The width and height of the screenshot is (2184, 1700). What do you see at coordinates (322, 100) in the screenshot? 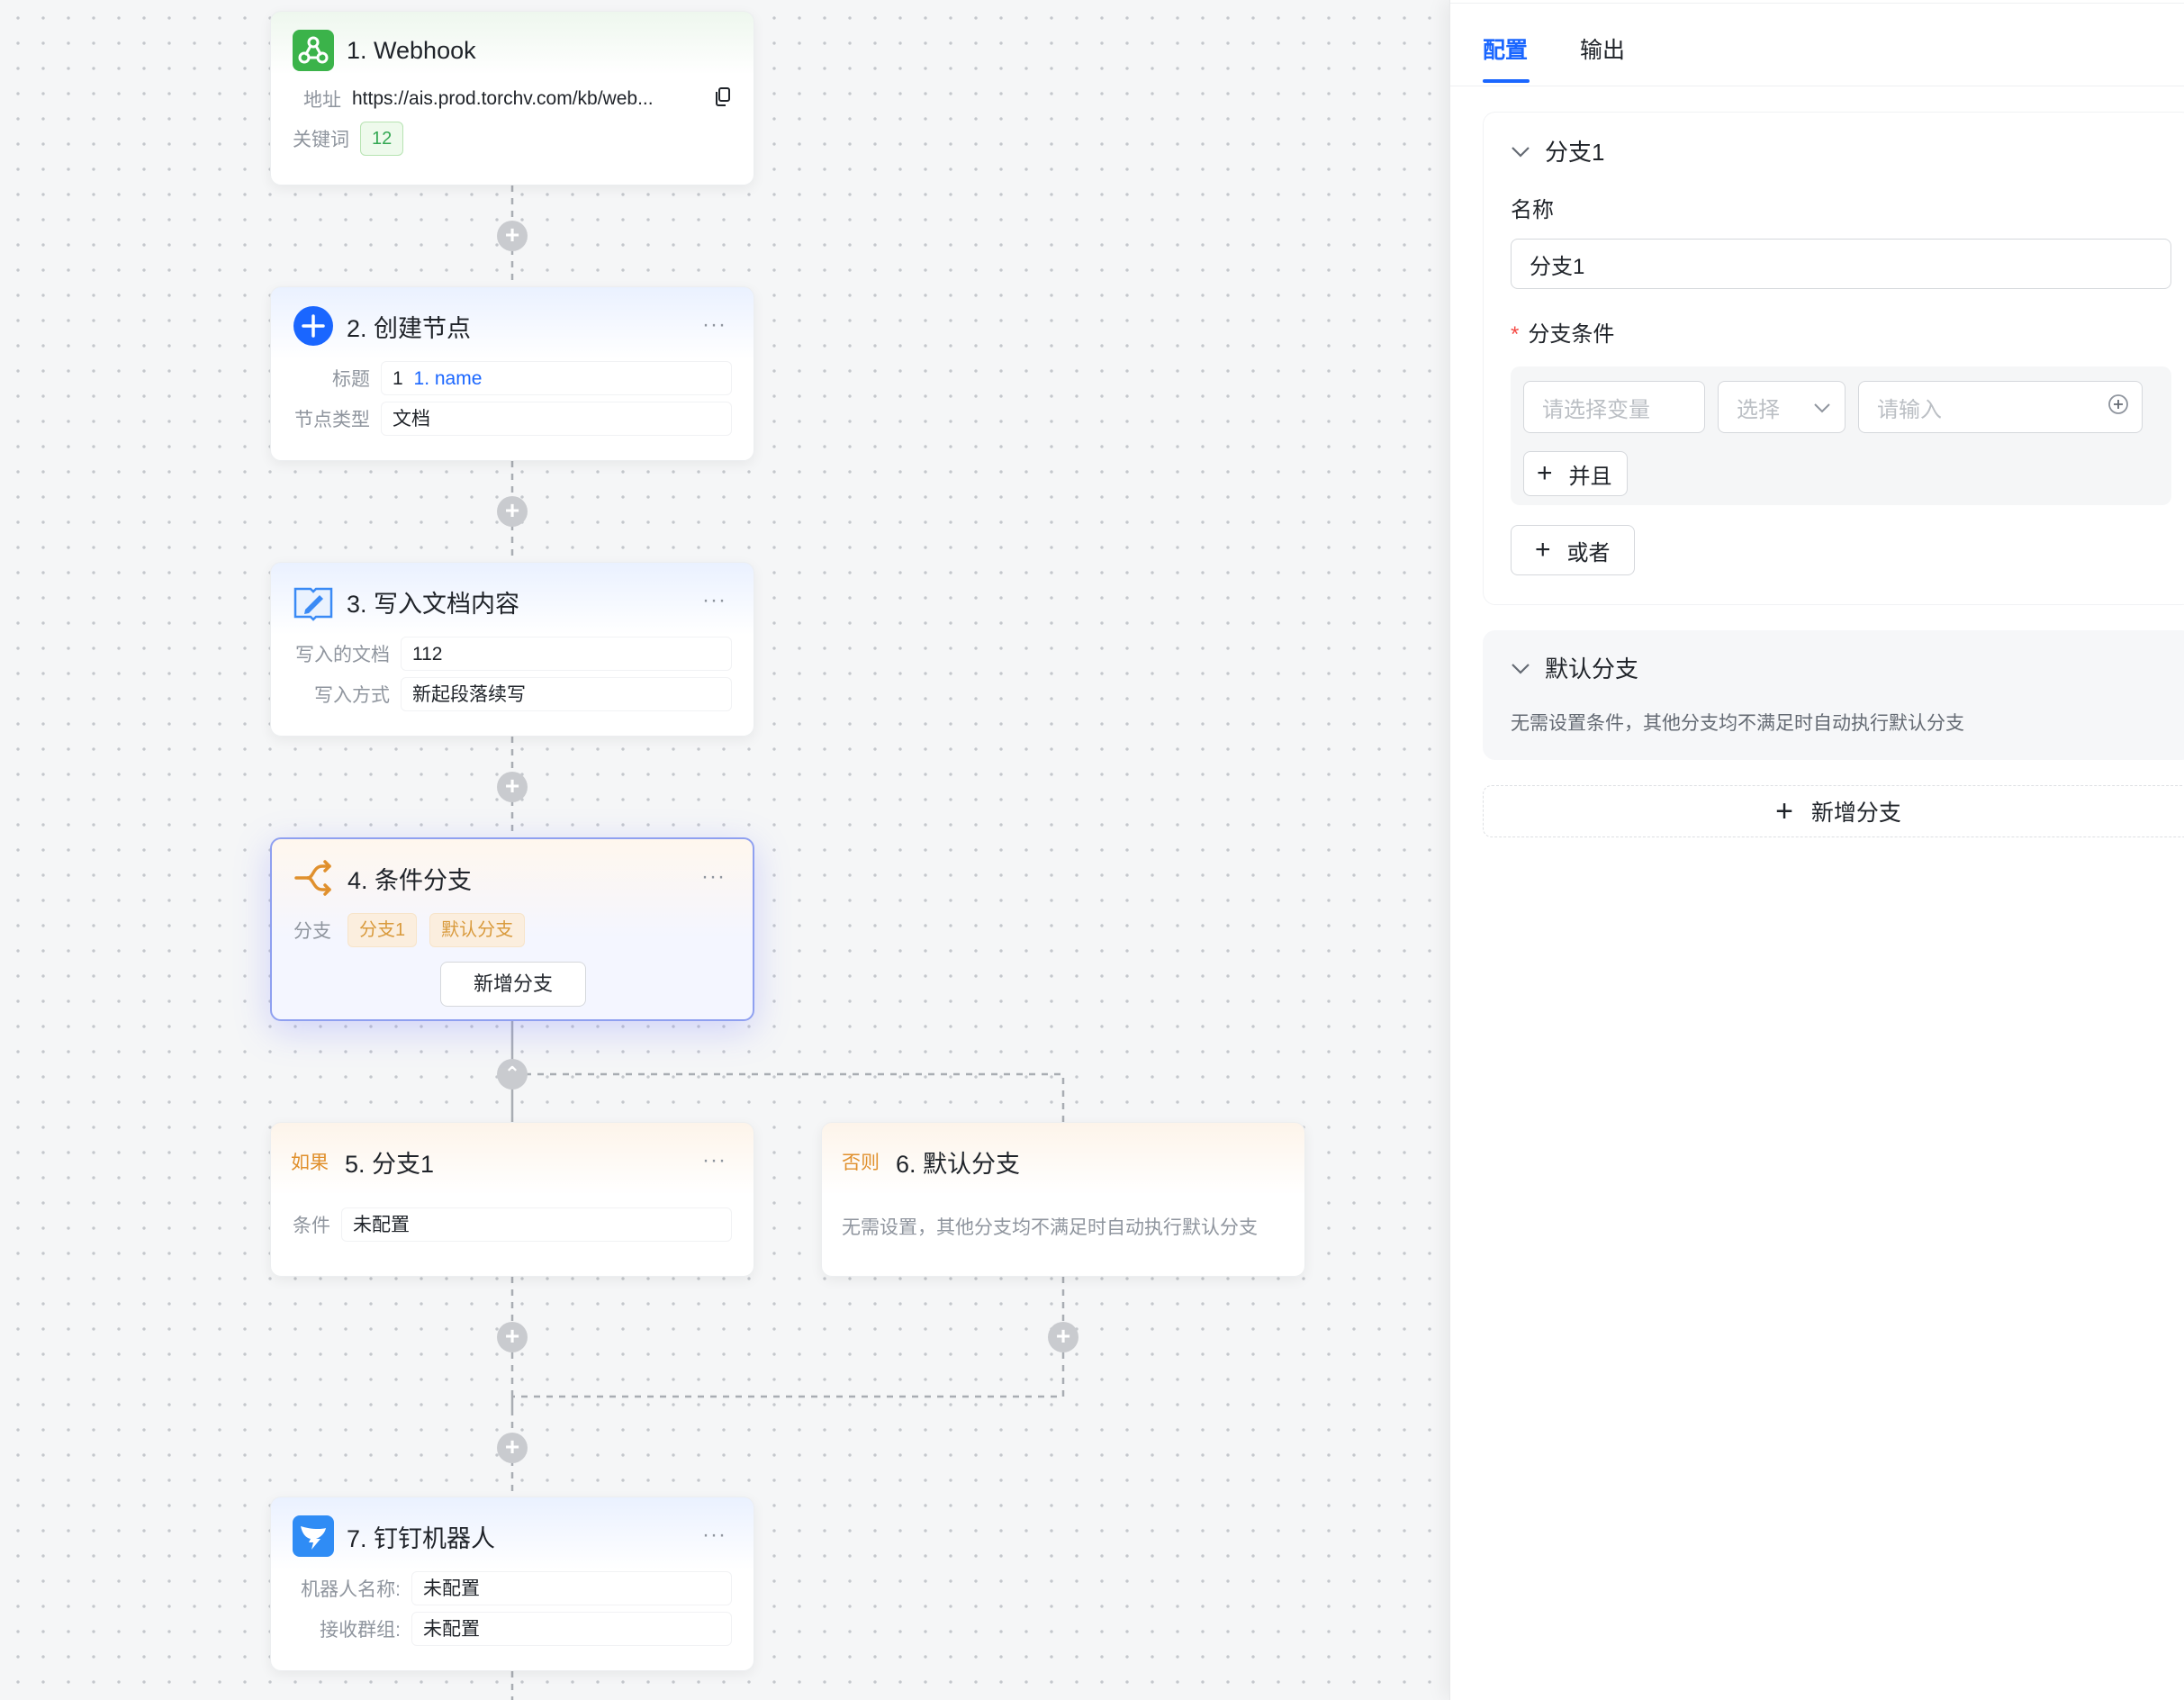
I see `address-label: 地址` at bounding box center [322, 100].